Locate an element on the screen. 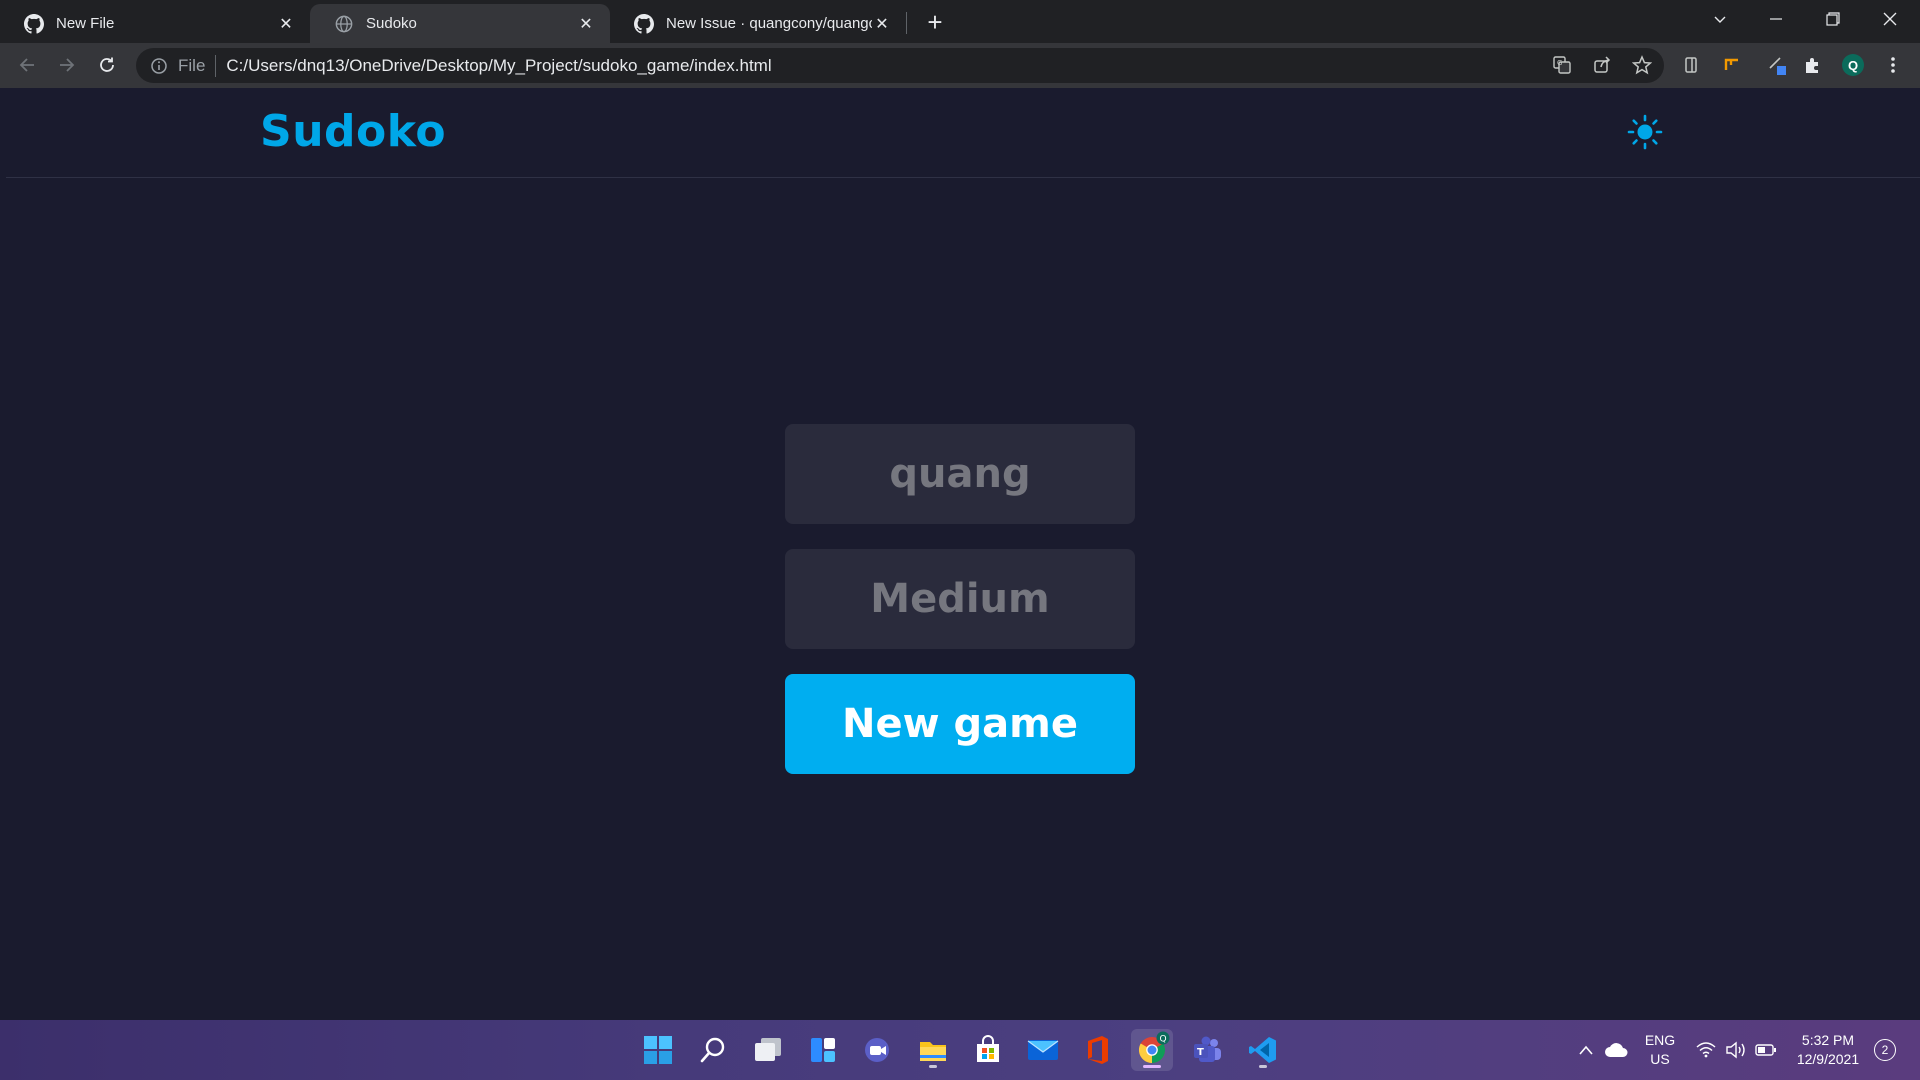 The height and width of the screenshot is (1080, 1920). language-code: ENG is located at coordinates (1660, 1040).